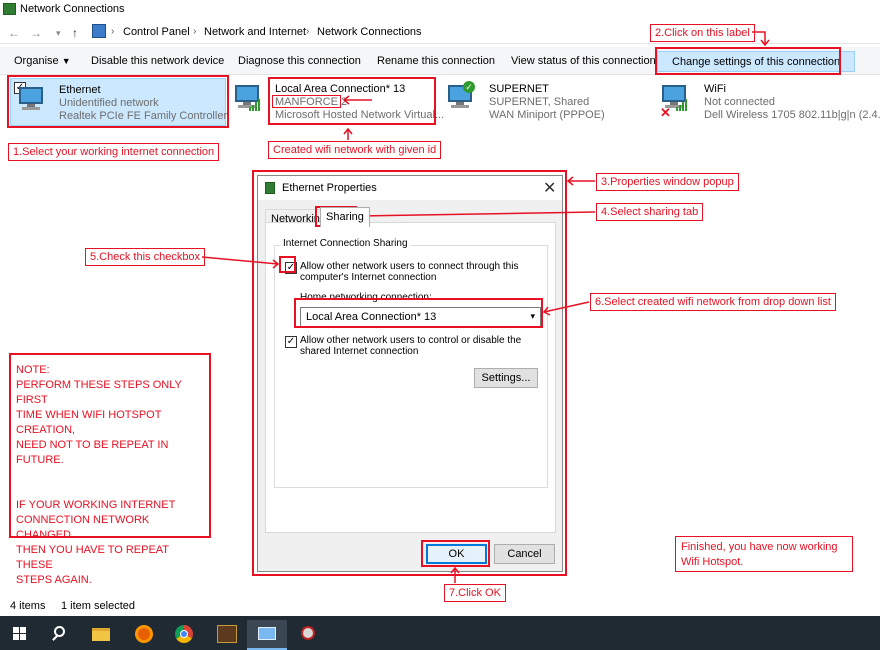 The image size is (880, 650). What do you see at coordinates (20, 635) in the screenshot?
I see `start-windows-icon` at bounding box center [20, 635].